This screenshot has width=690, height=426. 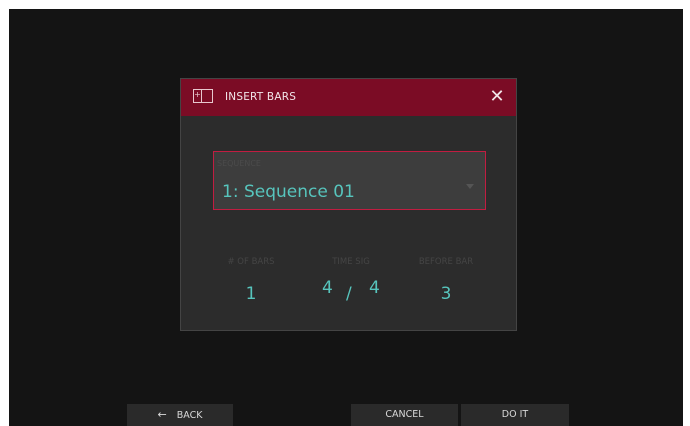 I want to click on sequence-value: 1: Sequence 01, so click(x=288, y=192).